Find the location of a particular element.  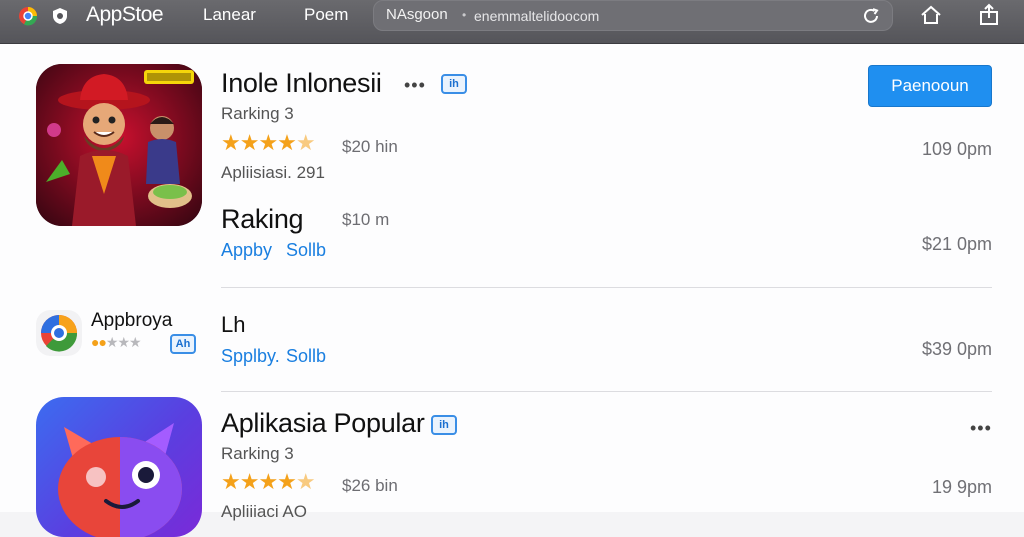

featured-price: $20 hin is located at coordinates (370, 146).